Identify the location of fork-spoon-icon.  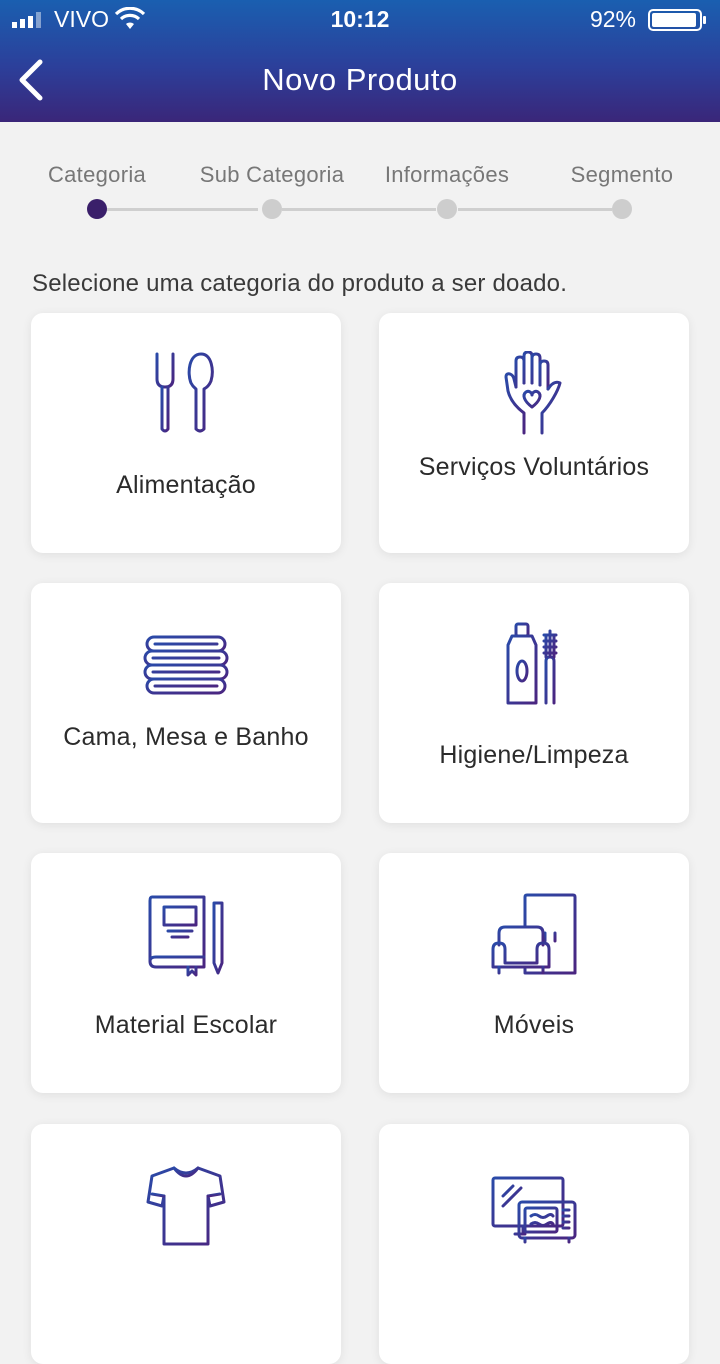
(184, 392).